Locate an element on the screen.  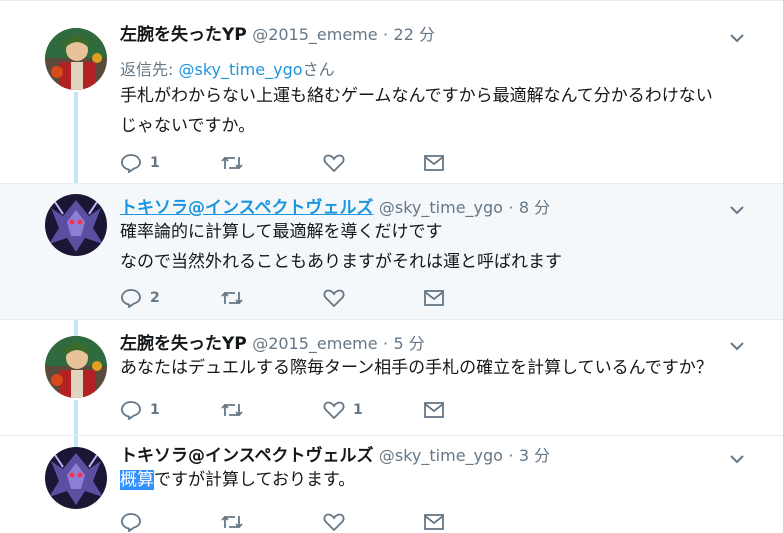
tweet-text-line: 確率論的に計算して最適解を導くだけです is located at coordinates (281, 232).